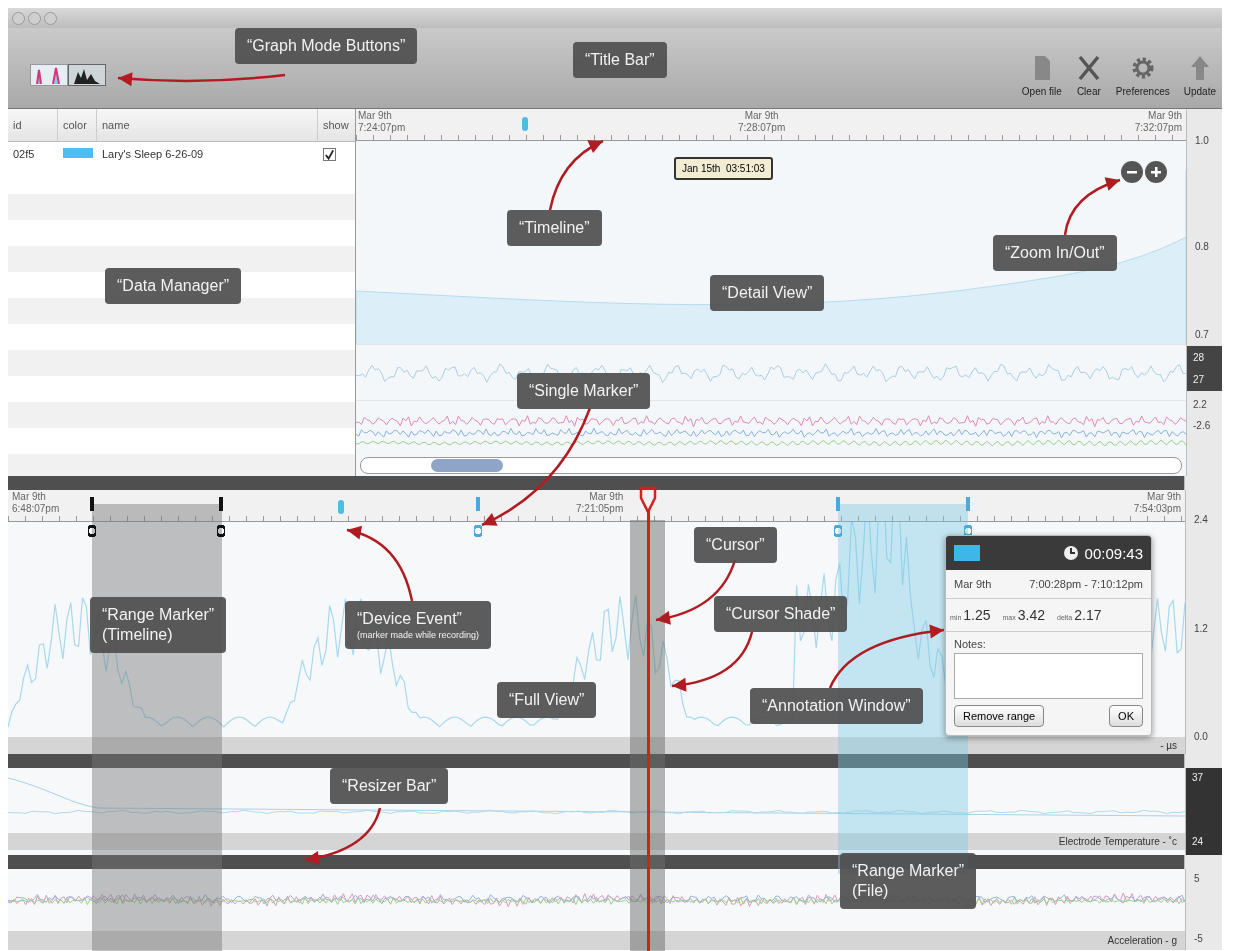  What do you see at coordinates (1202, 246) in the screenshot?
I see `axis-label: 0.8` at bounding box center [1202, 246].